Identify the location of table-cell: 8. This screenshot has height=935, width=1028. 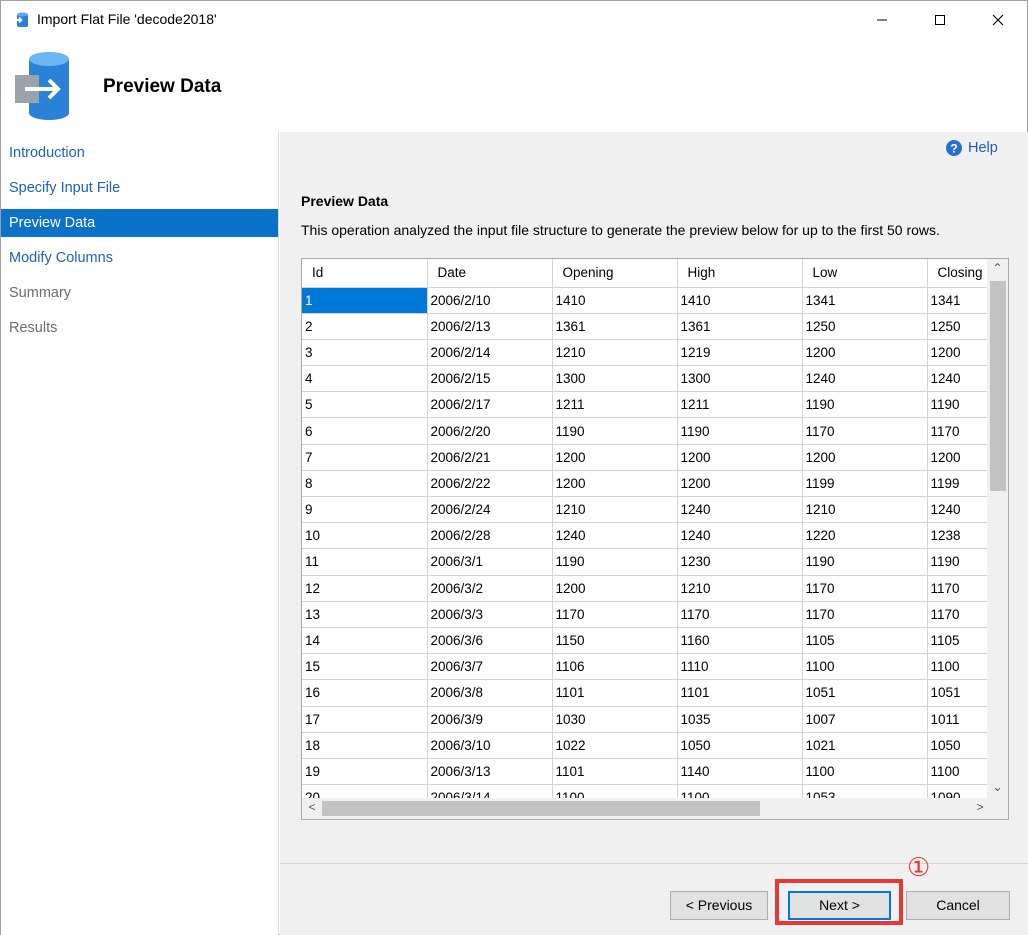
(365, 484).